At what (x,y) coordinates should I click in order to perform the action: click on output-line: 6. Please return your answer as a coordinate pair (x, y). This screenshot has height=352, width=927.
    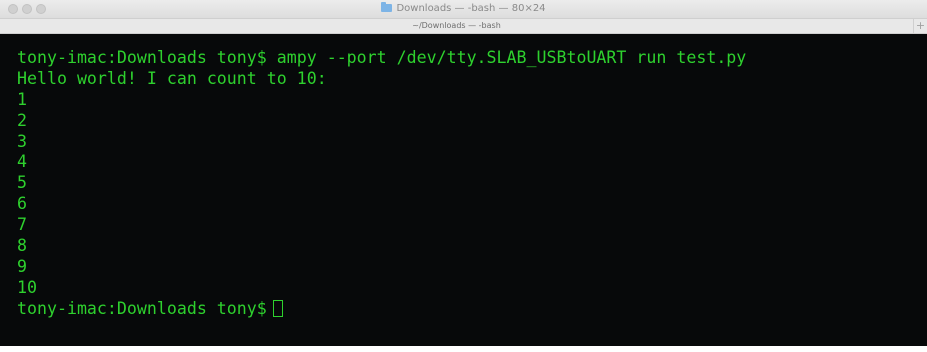
    Looking at the image, I should click on (22, 204).